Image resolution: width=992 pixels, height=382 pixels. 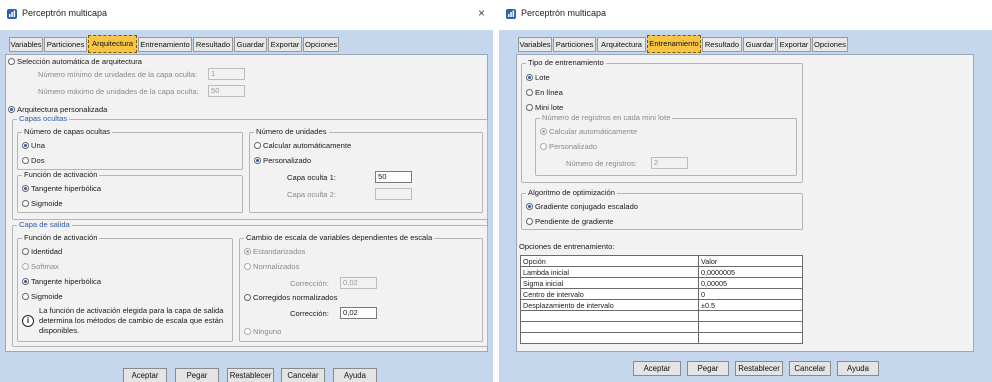 What do you see at coordinates (661, 338) in the screenshot?
I see `table-row` at bounding box center [661, 338].